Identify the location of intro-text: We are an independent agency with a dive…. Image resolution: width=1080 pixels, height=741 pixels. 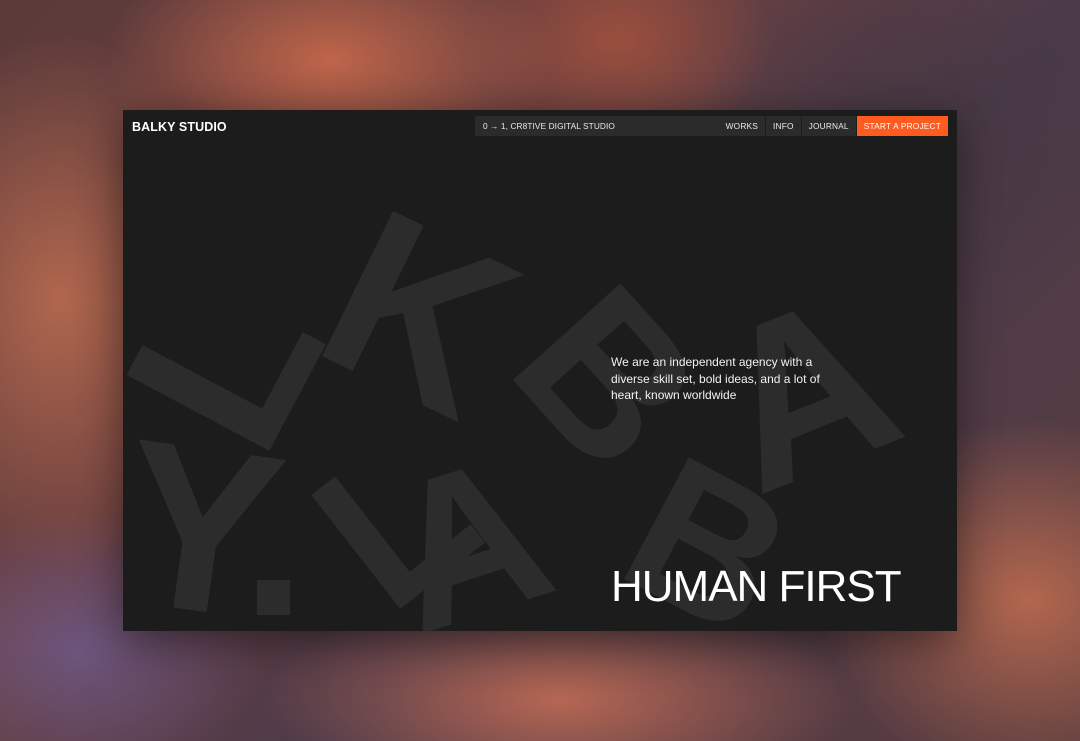
(715, 378).